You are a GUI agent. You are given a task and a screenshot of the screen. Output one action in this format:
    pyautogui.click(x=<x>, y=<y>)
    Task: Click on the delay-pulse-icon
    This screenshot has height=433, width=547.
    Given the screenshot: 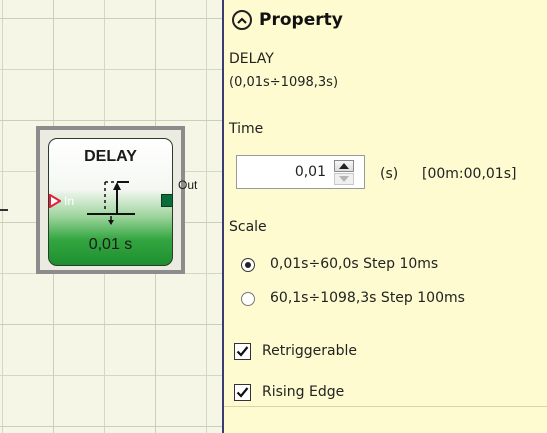 What is the action you would take?
    pyautogui.click(x=111, y=203)
    